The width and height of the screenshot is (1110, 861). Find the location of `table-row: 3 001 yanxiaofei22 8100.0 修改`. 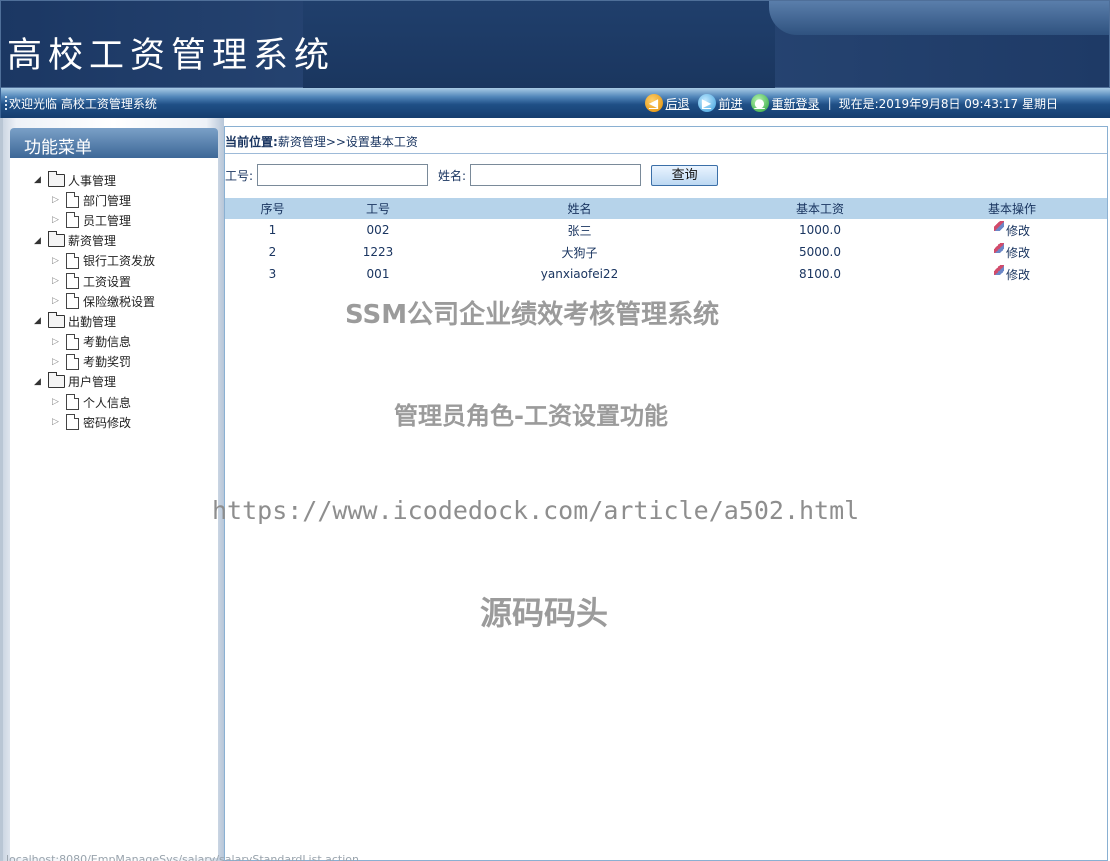

table-row: 3 001 yanxiaofei22 8100.0 修改 is located at coordinates (666, 274).